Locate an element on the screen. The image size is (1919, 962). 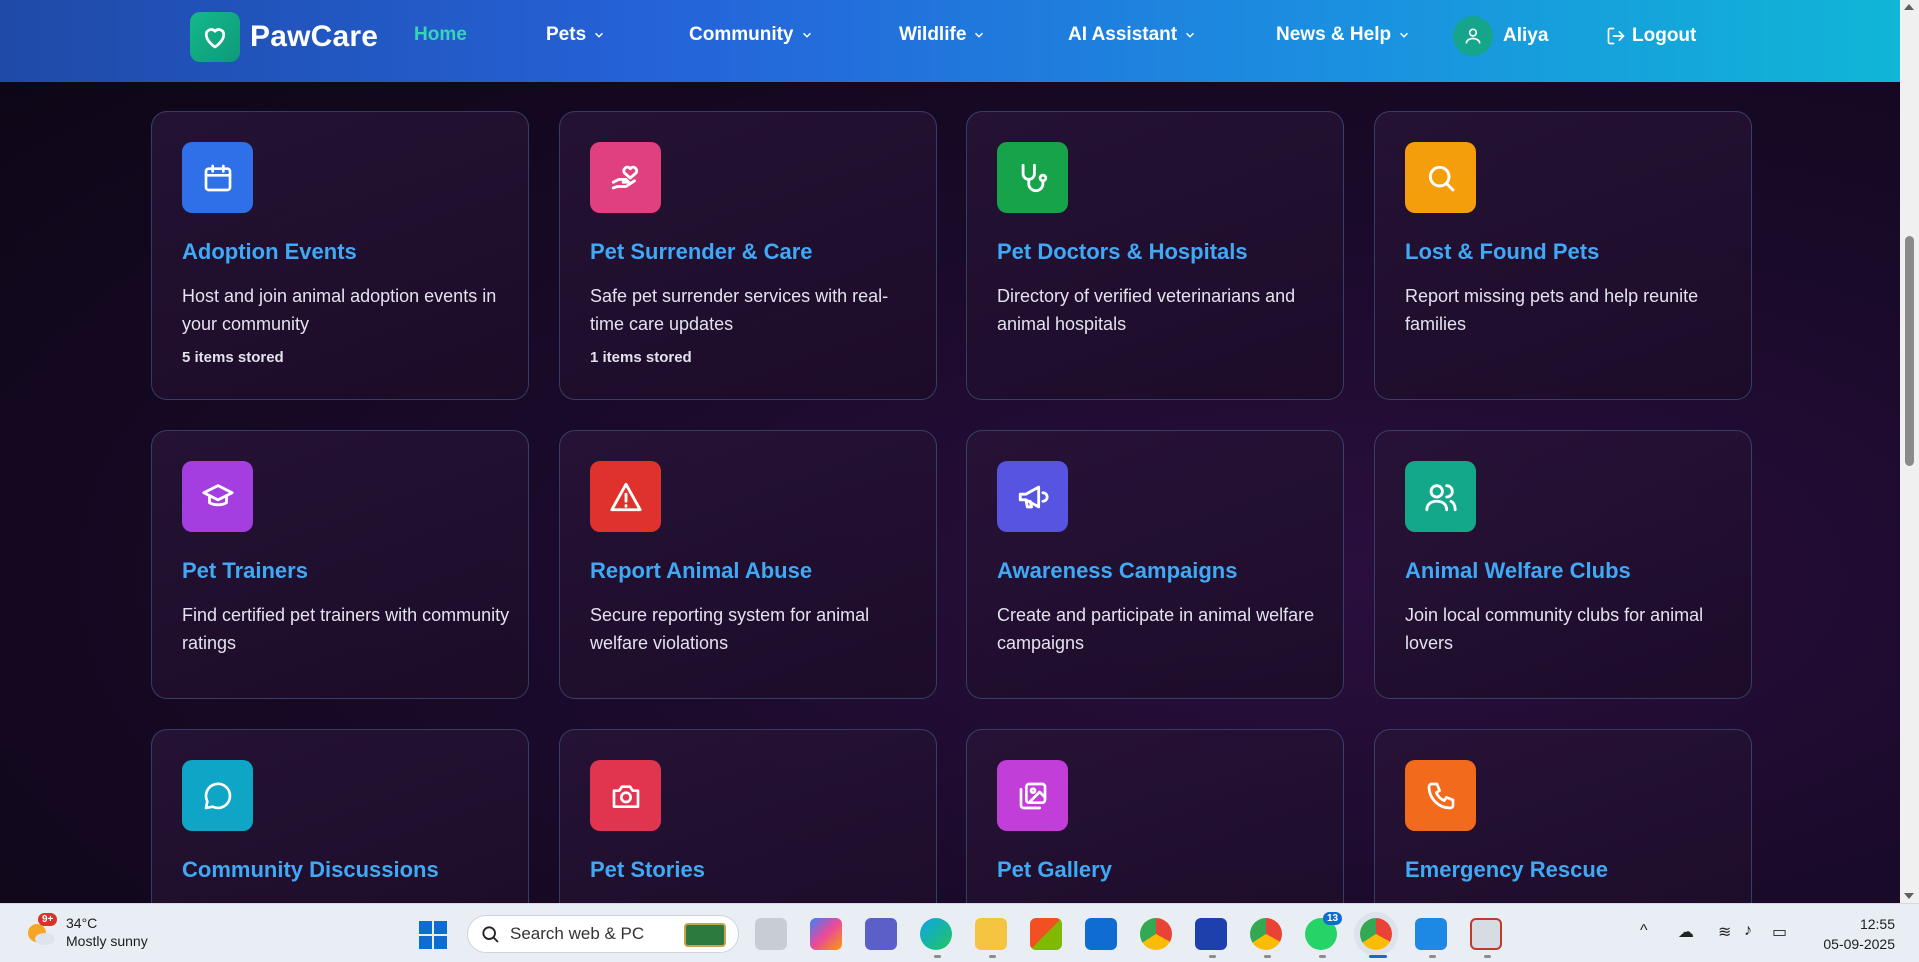
chrome-active-icon is located at coordinates (1376, 934).